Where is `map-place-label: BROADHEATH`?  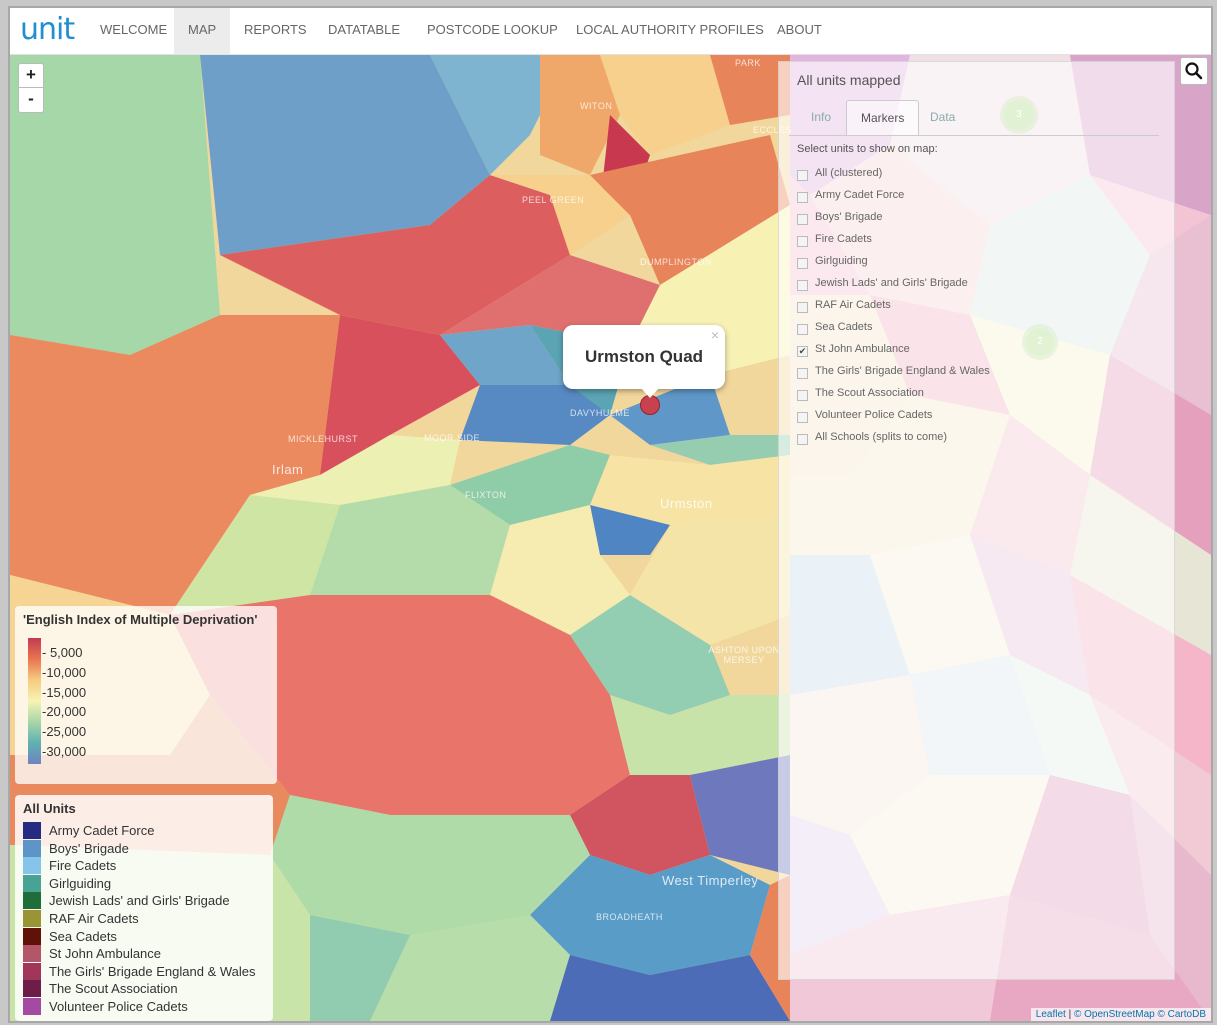
map-place-label: BROADHEATH is located at coordinates (629, 917).